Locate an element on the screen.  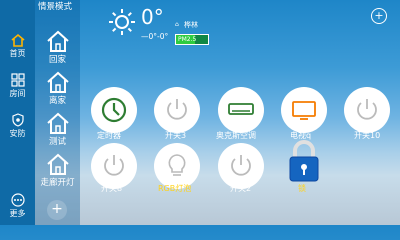
device-label: 开关8 is located at coordinates (112, 188).